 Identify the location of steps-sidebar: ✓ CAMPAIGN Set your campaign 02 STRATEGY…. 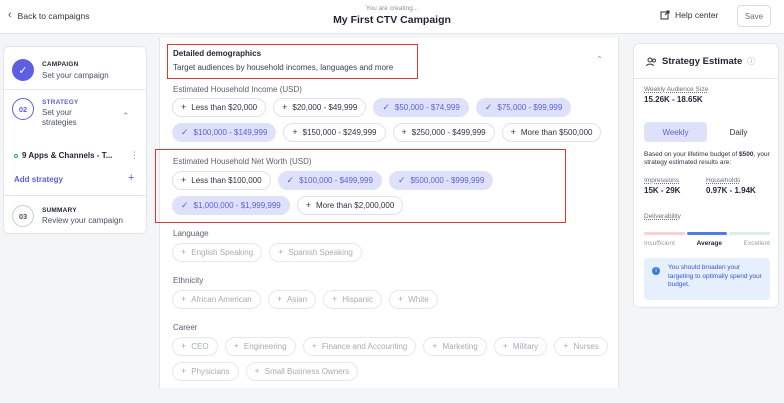
(75, 140).